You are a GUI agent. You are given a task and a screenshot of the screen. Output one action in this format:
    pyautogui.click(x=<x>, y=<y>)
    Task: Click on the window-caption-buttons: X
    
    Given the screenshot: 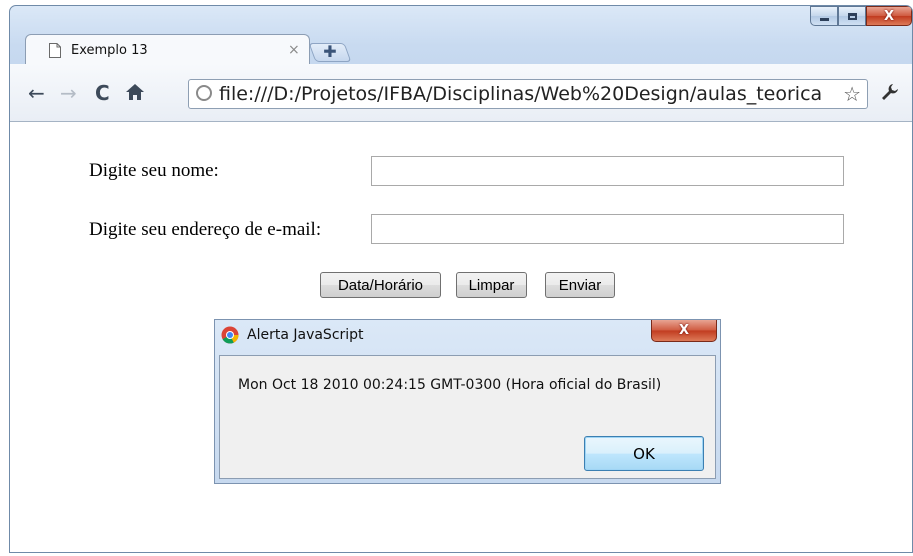 What is the action you would take?
    pyautogui.click(x=861, y=16)
    